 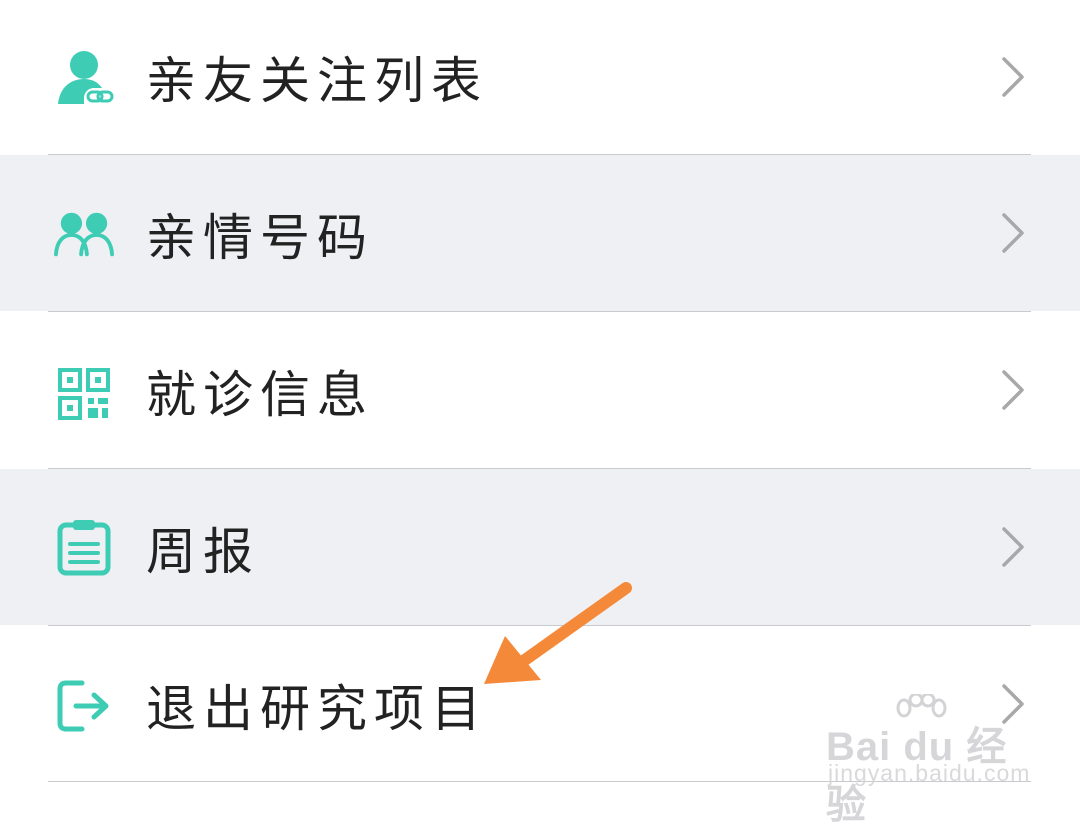 What do you see at coordinates (558, 633) in the screenshot?
I see `annotation-arrow-icon` at bounding box center [558, 633].